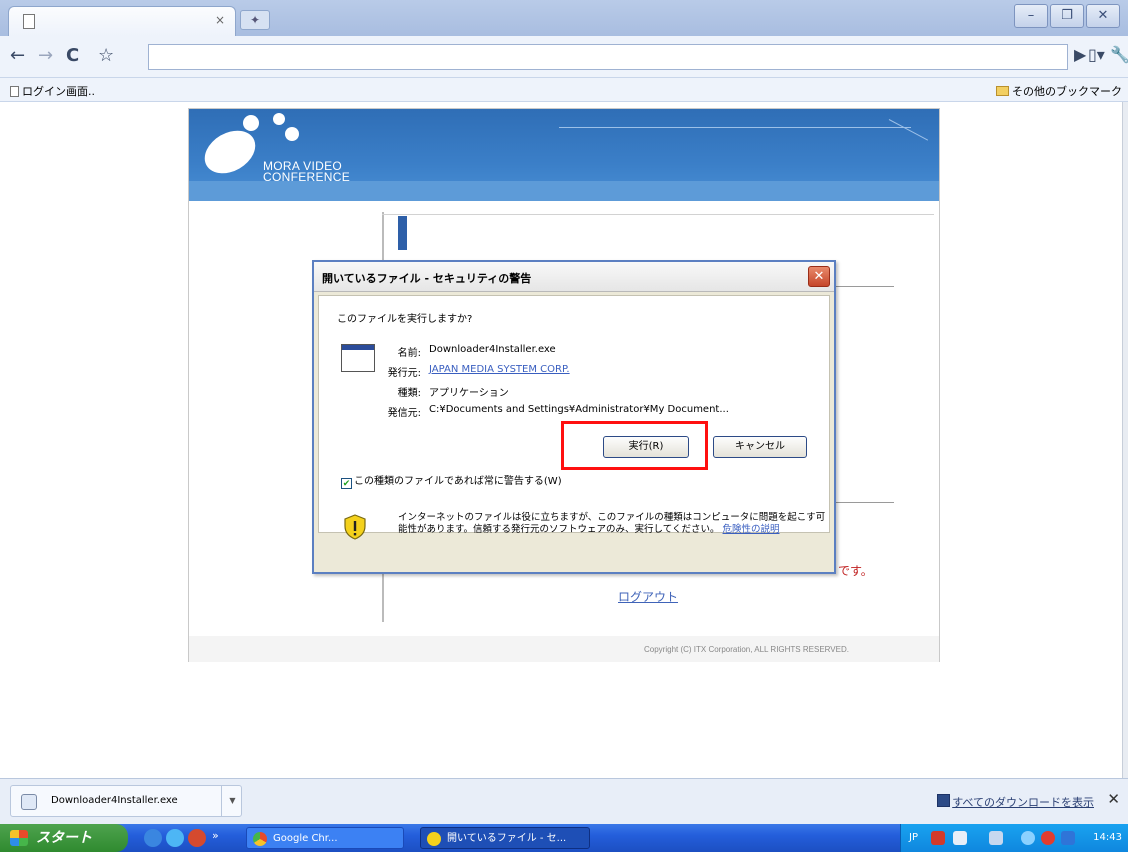 The height and width of the screenshot is (852, 1128). What do you see at coordinates (1113, 799) in the screenshot?
I see `close-shelf-icon: ✕` at bounding box center [1113, 799].